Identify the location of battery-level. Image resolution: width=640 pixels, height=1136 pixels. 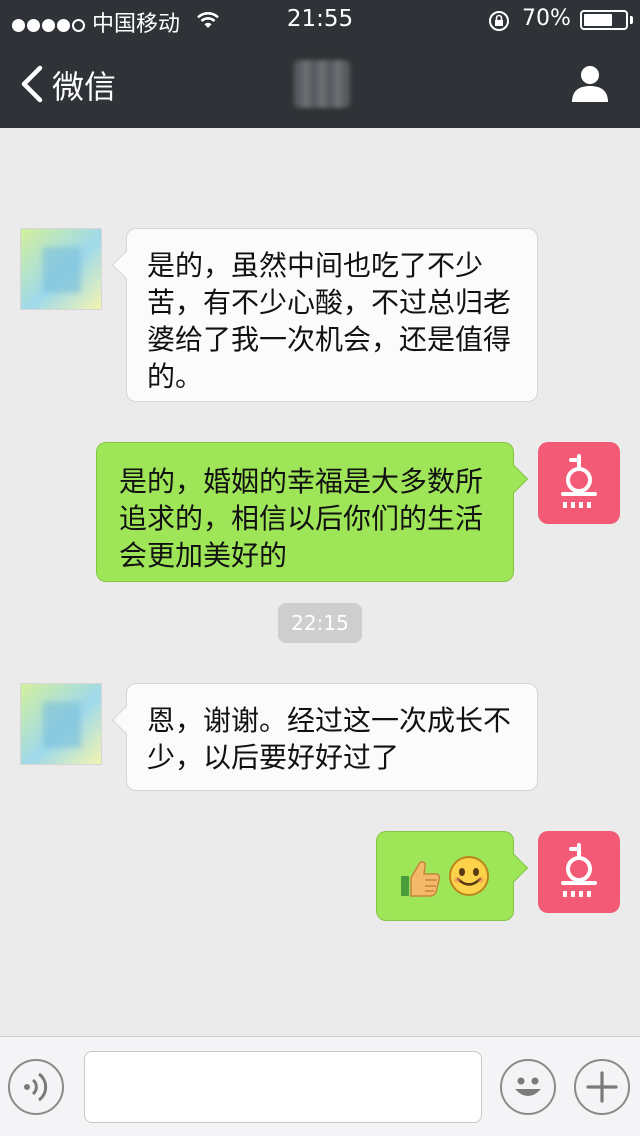
(598, 20).